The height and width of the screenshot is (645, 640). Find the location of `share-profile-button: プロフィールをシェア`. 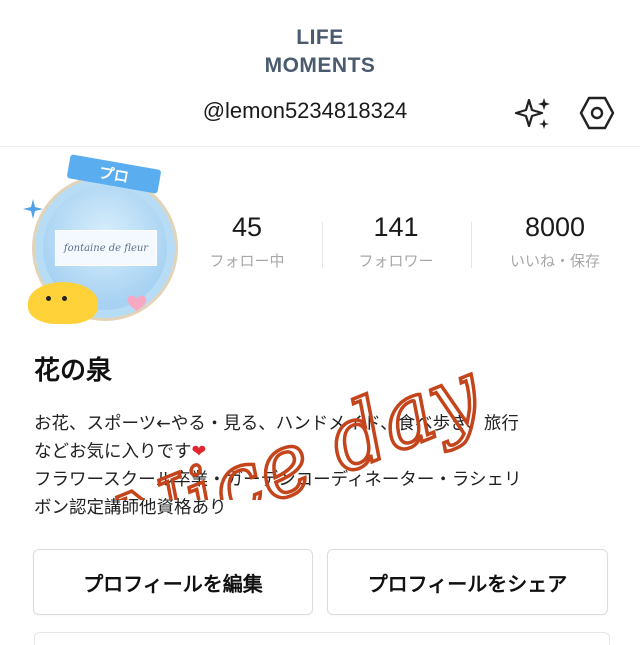

share-profile-button: プロフィールをシェア is located at coordinates (467, 582).